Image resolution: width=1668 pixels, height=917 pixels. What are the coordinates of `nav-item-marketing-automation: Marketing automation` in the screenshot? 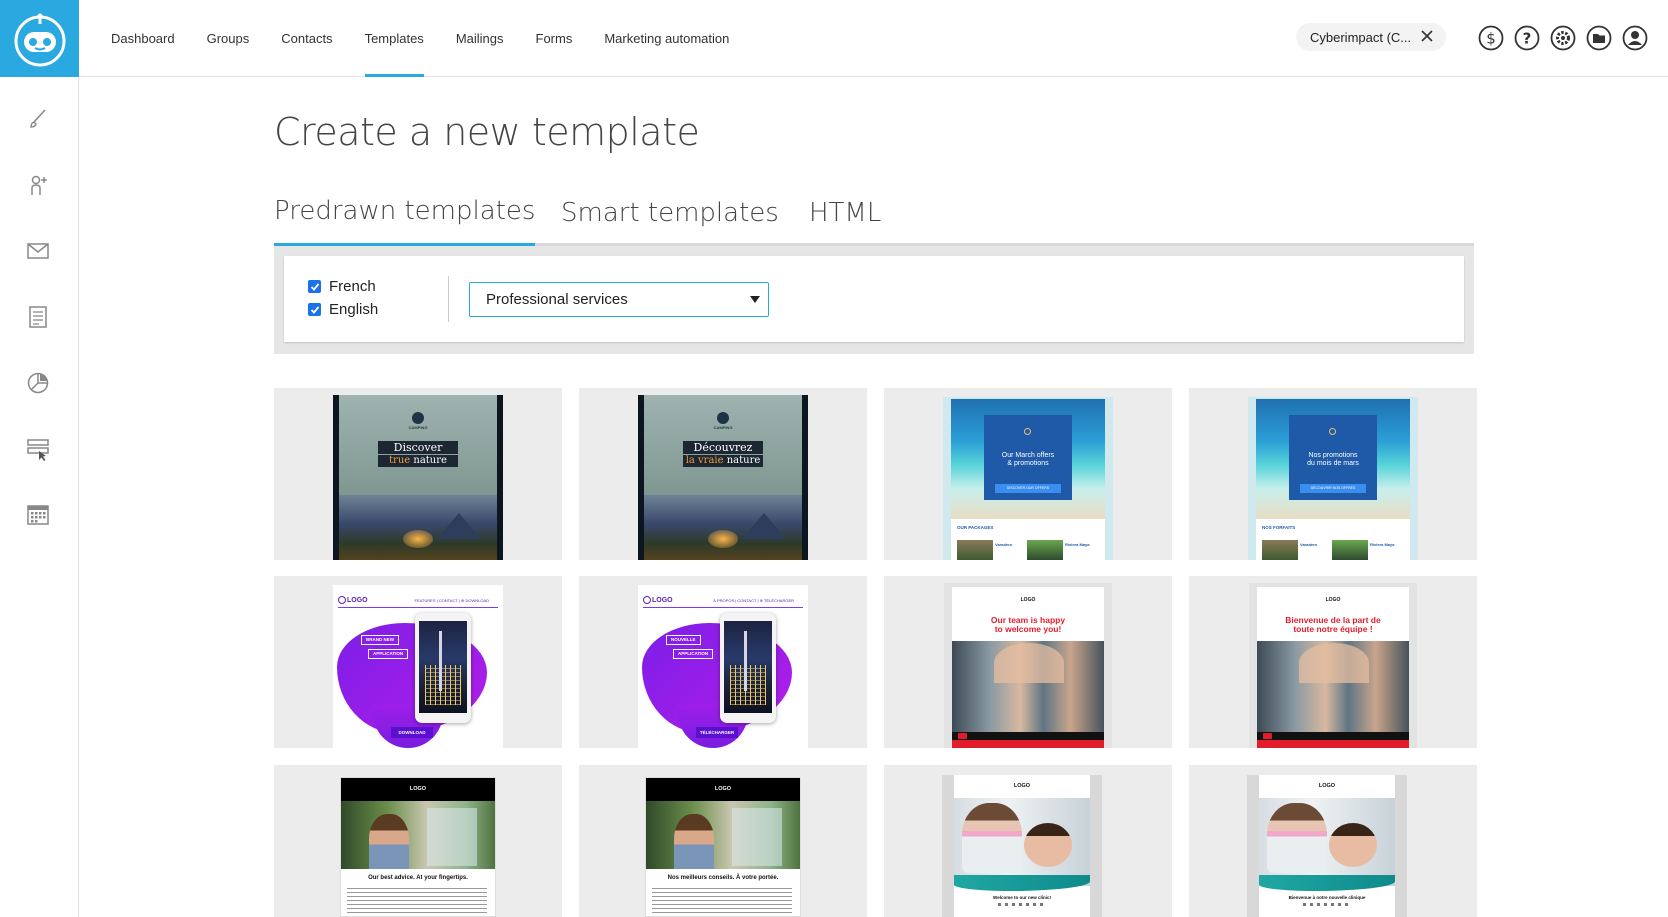 It's located at (666, 38).